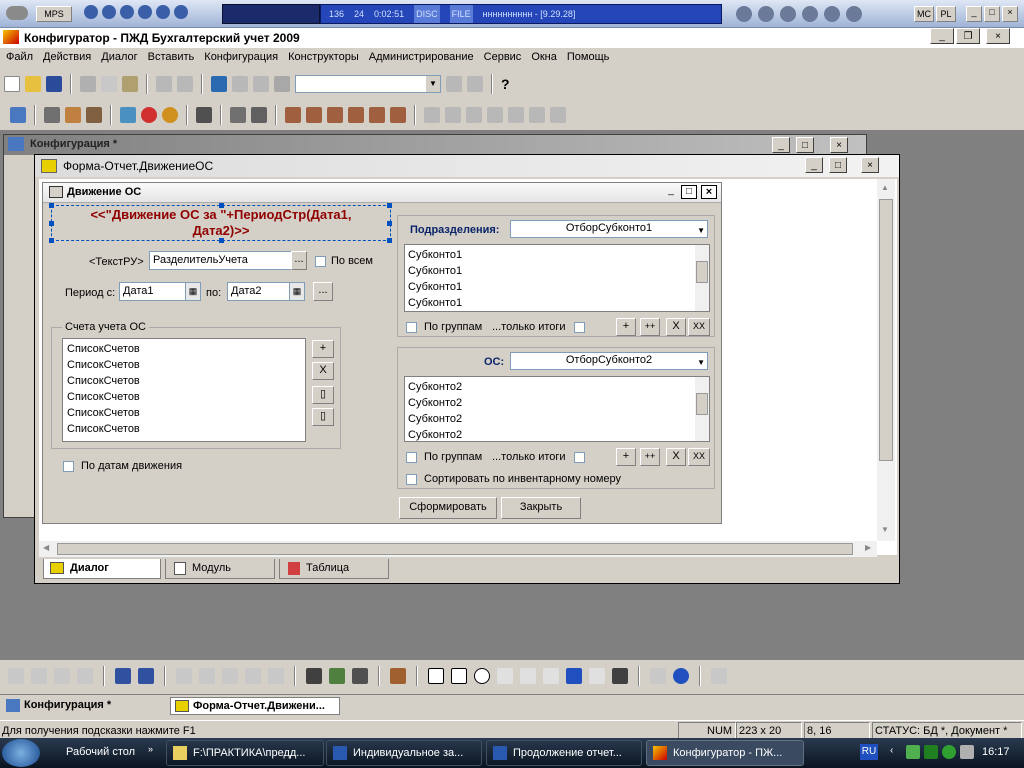  What do you see at coordinates (870, 165) in the screenshot?
I see `form-close-button: ×` at bounding box center [870, 165].